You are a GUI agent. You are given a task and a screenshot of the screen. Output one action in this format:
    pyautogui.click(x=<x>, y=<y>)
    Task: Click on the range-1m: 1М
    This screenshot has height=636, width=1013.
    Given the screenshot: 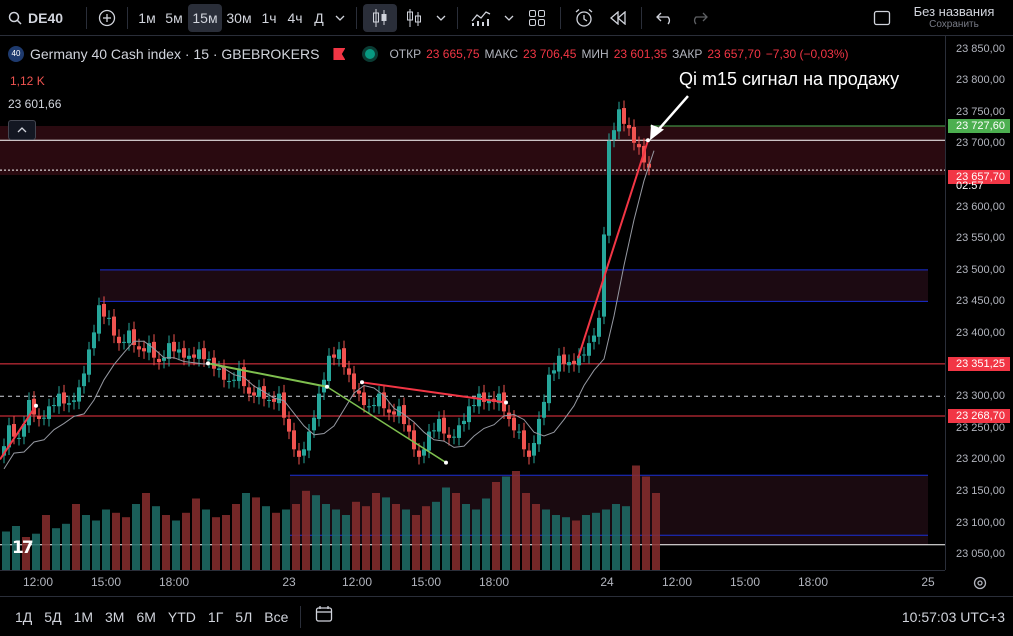 What is the action you would take?
    pyautogui.click(x=83, y=617)
    